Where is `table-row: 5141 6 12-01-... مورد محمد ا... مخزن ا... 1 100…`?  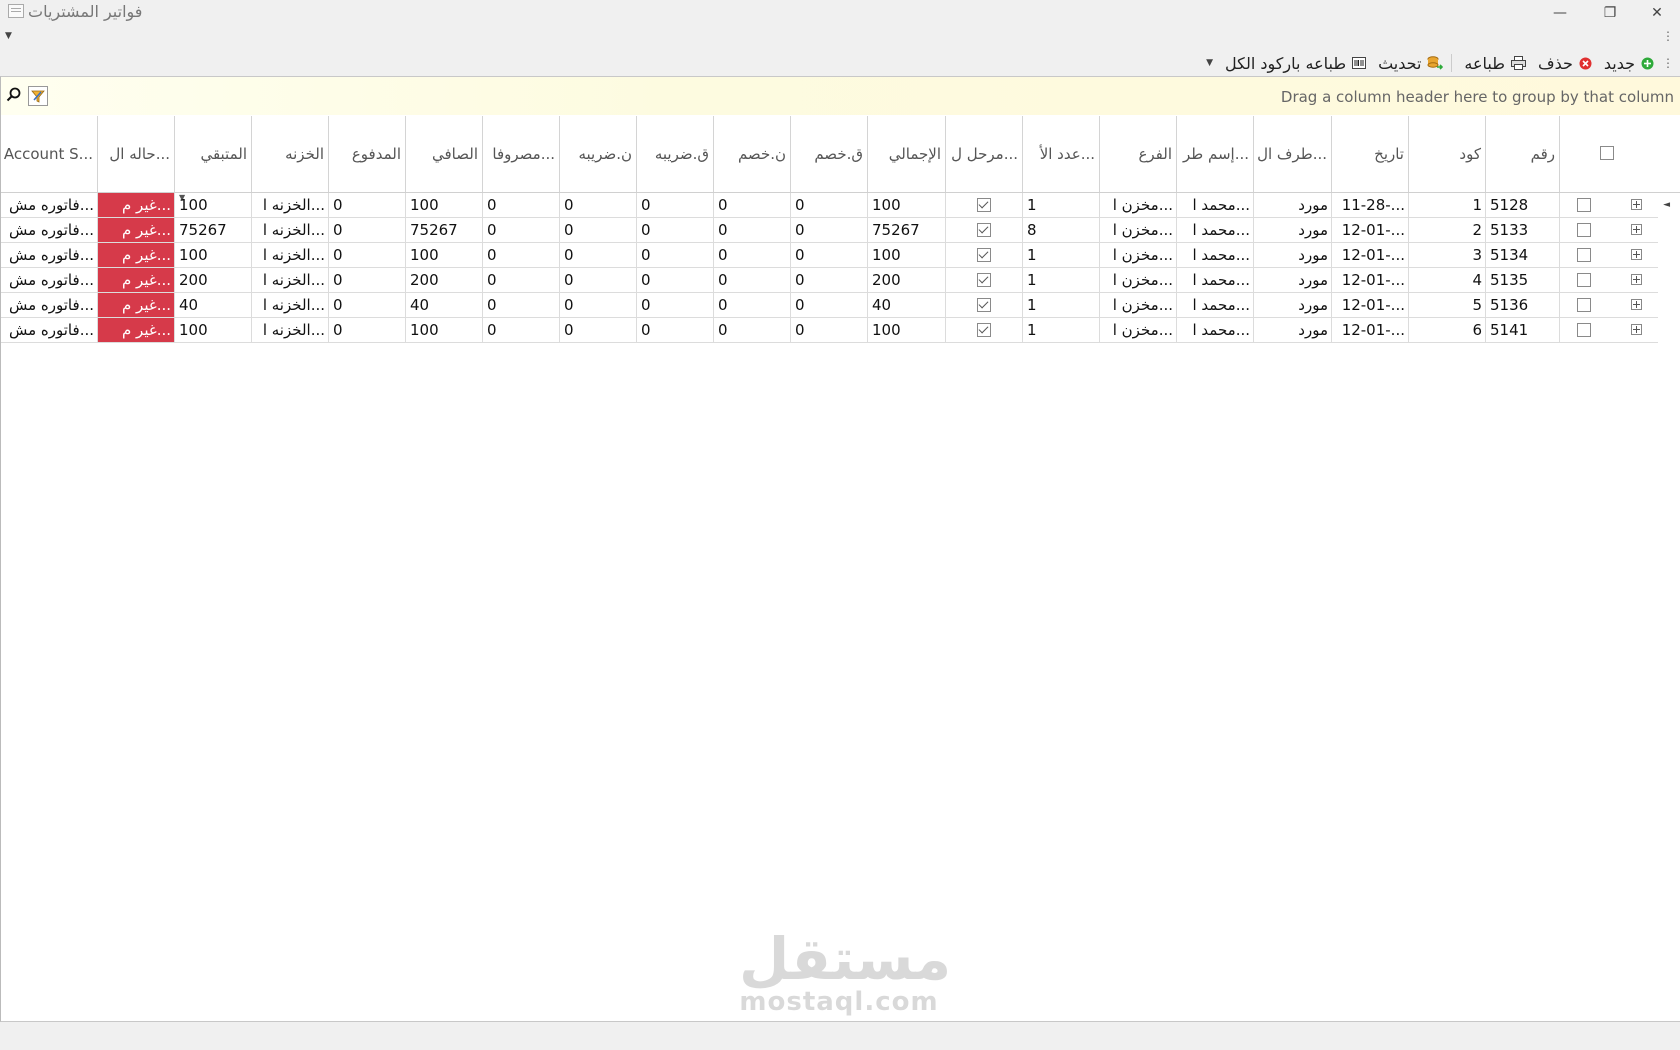
table-row: 5141 6 12-01-... مورد محمد ا... مخزن ا... 1 100… is located at coordinates (840, 330).